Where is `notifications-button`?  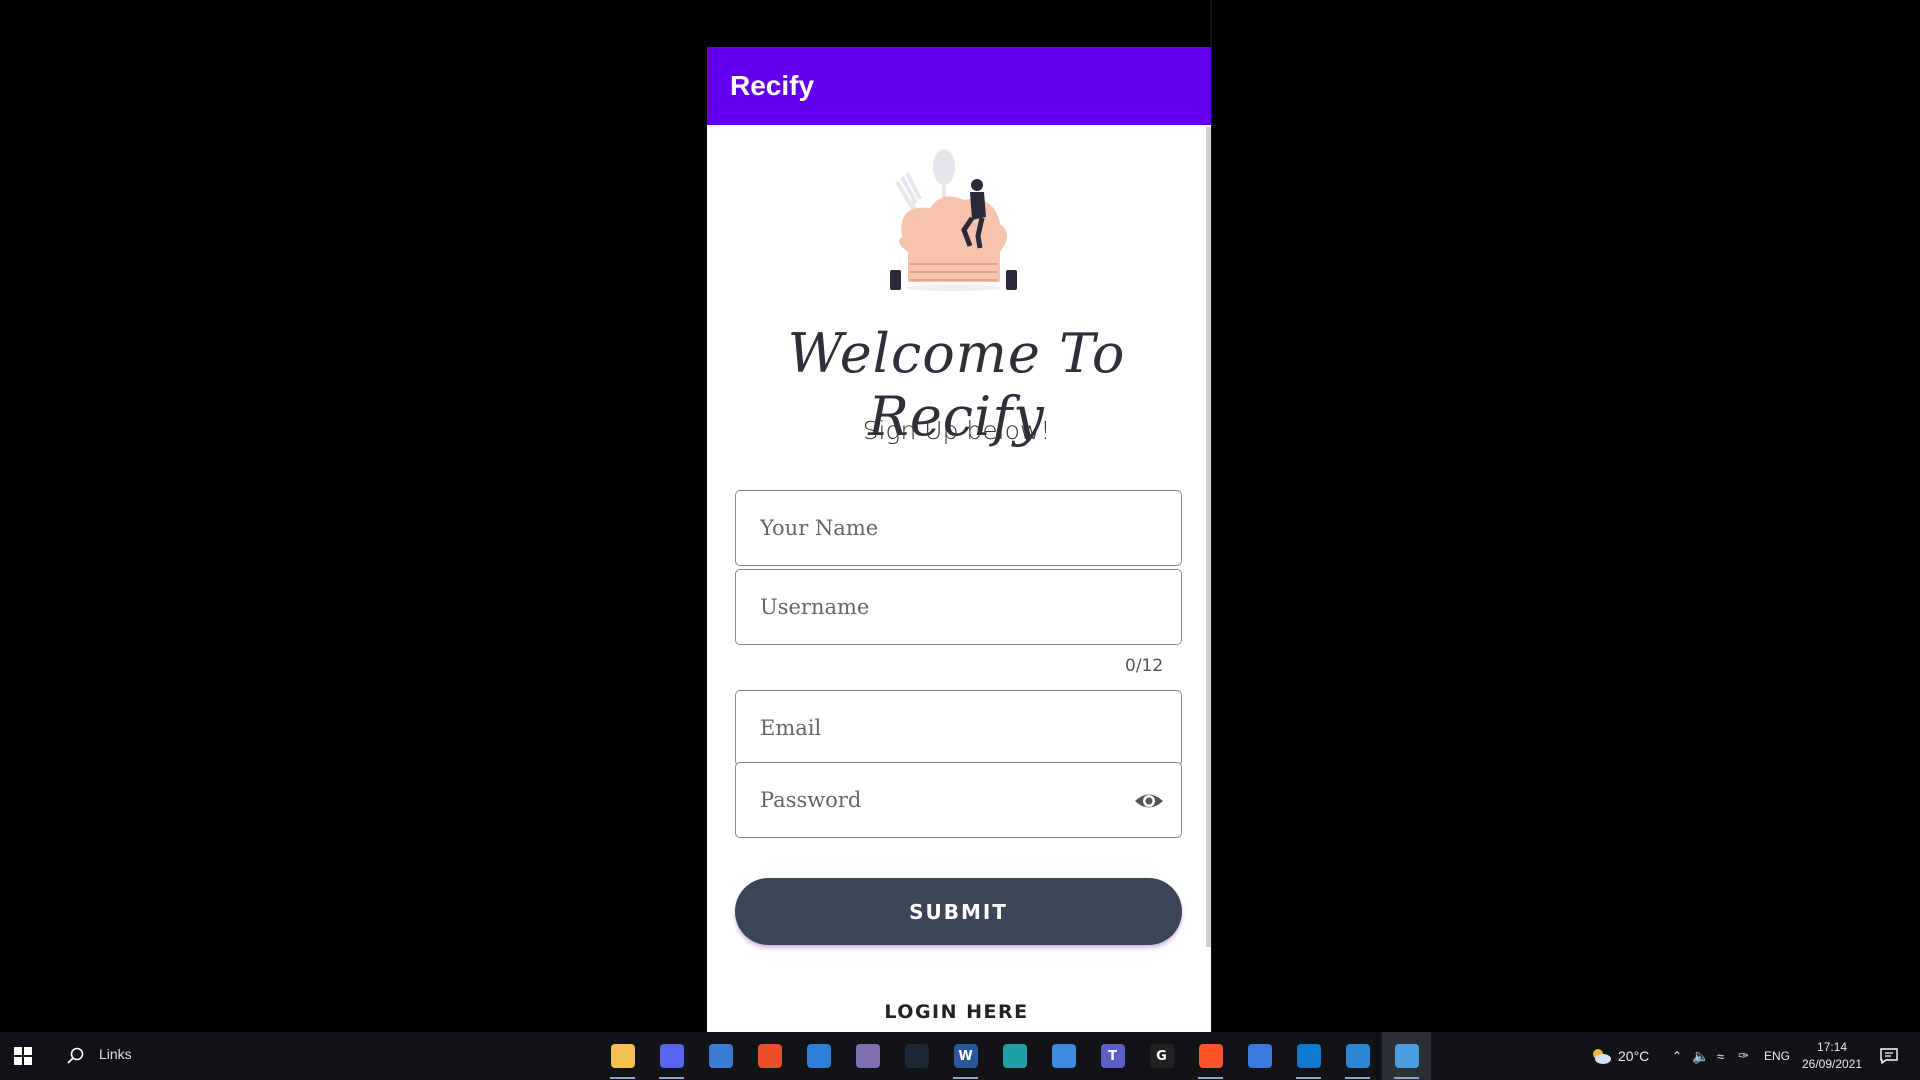 notifications-button is located at coordinates (1889, 1056).